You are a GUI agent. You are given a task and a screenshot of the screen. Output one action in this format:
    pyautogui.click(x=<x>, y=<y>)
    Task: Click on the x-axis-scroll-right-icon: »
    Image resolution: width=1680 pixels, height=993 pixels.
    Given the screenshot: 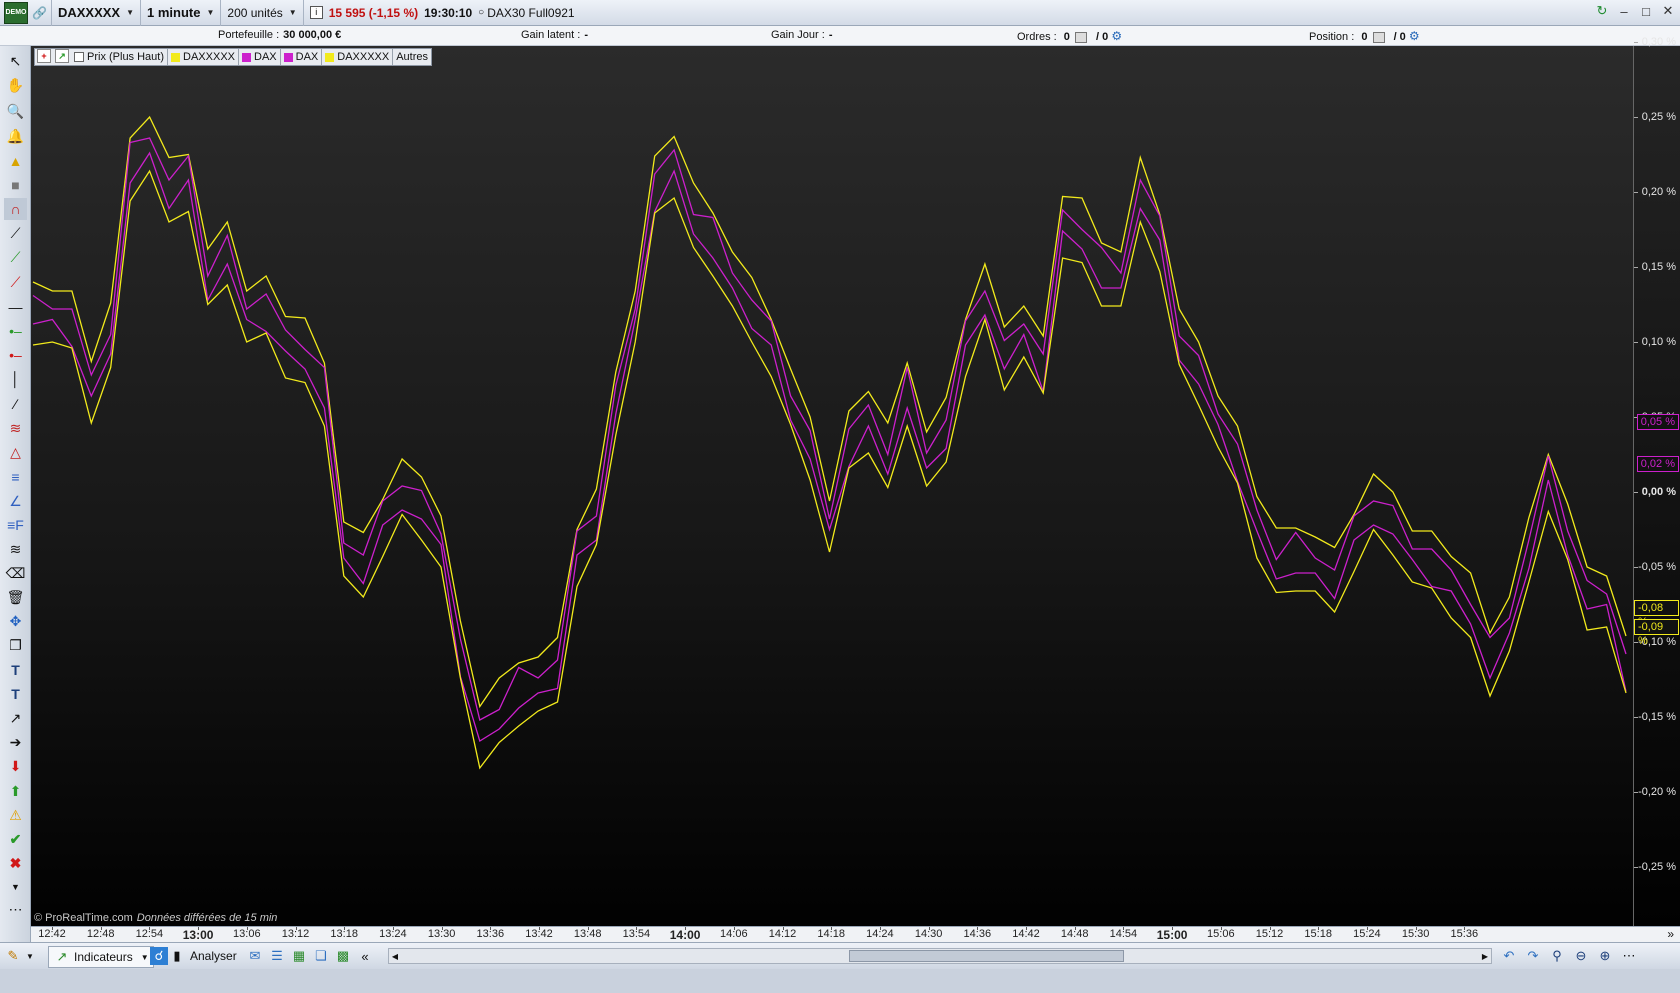 What is the action you would take?
    pyautogui.click(x=1670, y=934)
    